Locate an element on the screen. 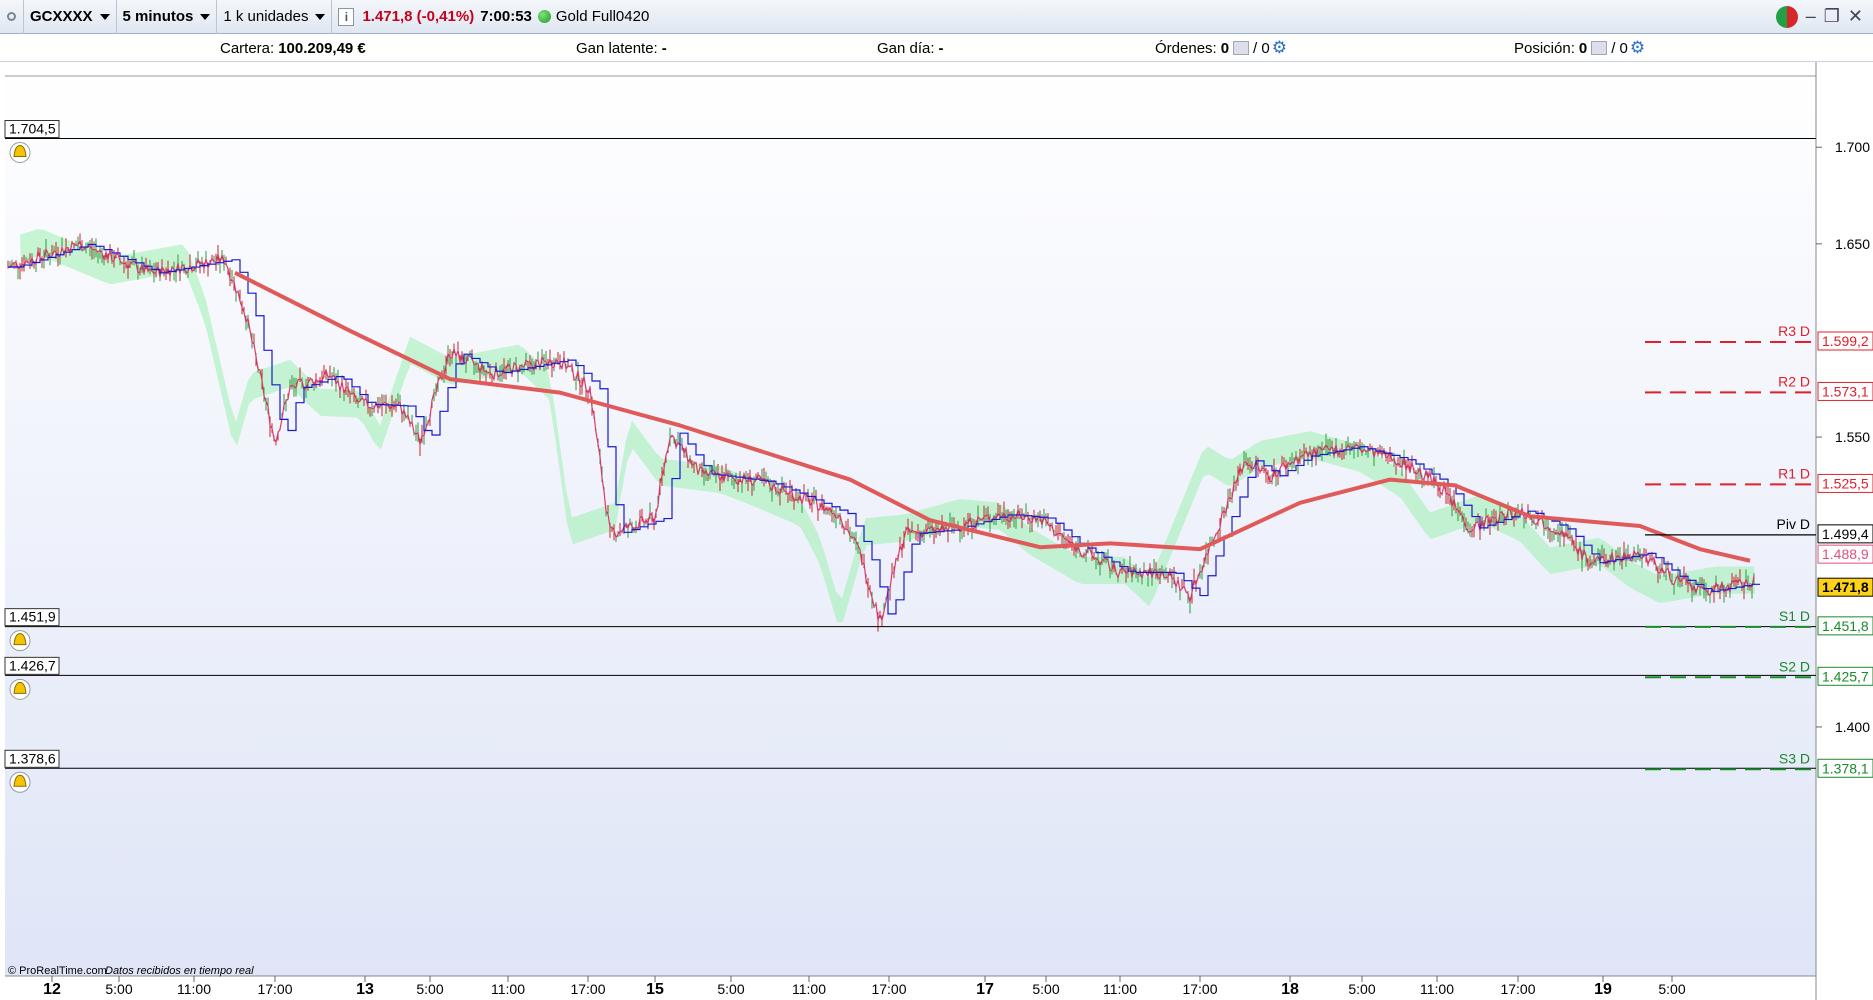  footer-source: © ProRealTime.com is located at coordinates (57, 971).